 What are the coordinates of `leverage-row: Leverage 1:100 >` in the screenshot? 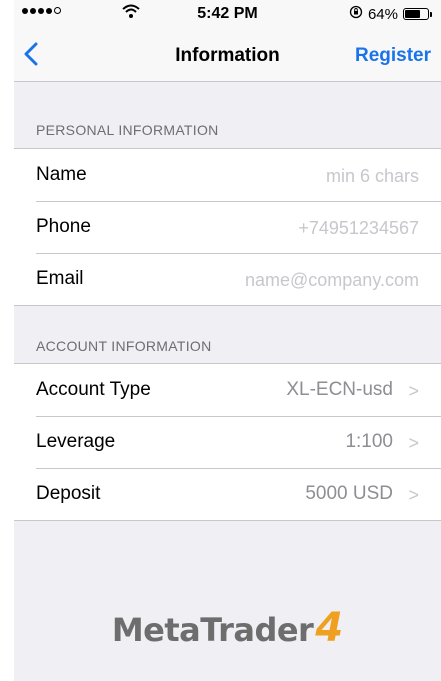 It's located at (227, 442).